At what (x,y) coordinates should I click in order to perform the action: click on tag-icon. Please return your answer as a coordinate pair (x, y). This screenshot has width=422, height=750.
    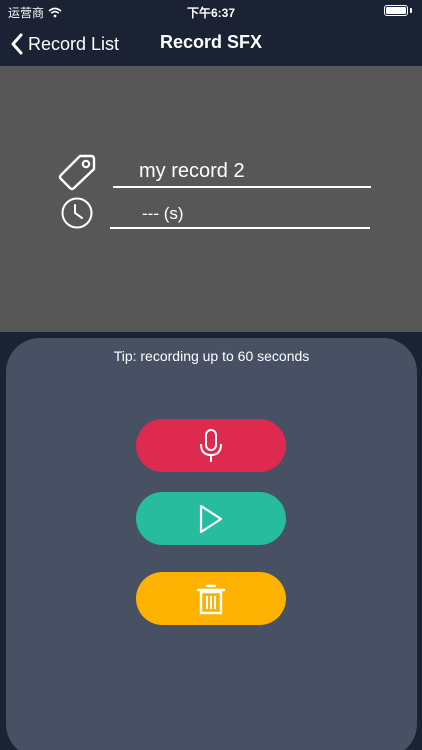
    Looking at the image, I should click on (77, 172).